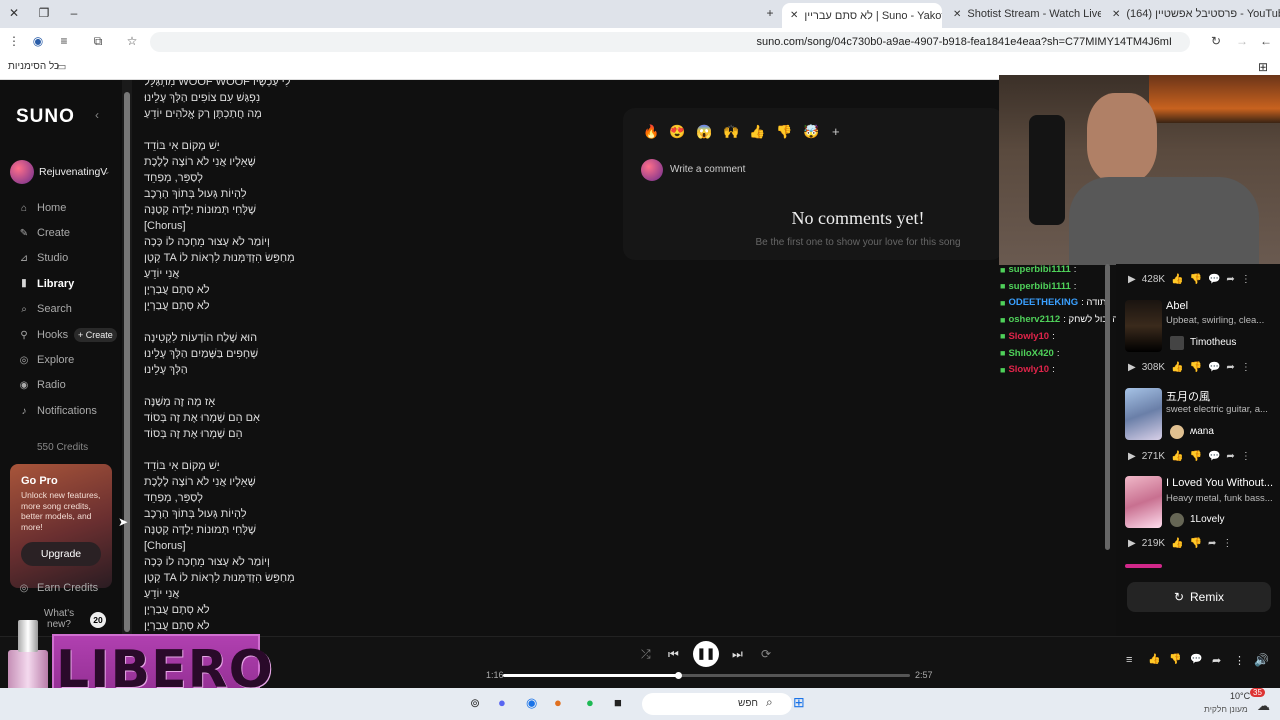  I want to click on reaction-mindblown-icon: 🤯, so click(811, 132).